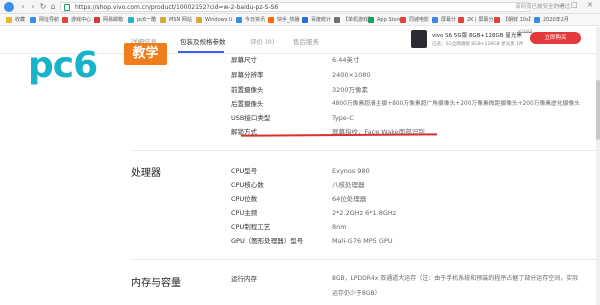 The image size is (600, 305). Describe the element at coordinates (362, 241) in the screenshot. I see `spec-value: Mali-G76 MP5 GPU` at that location.